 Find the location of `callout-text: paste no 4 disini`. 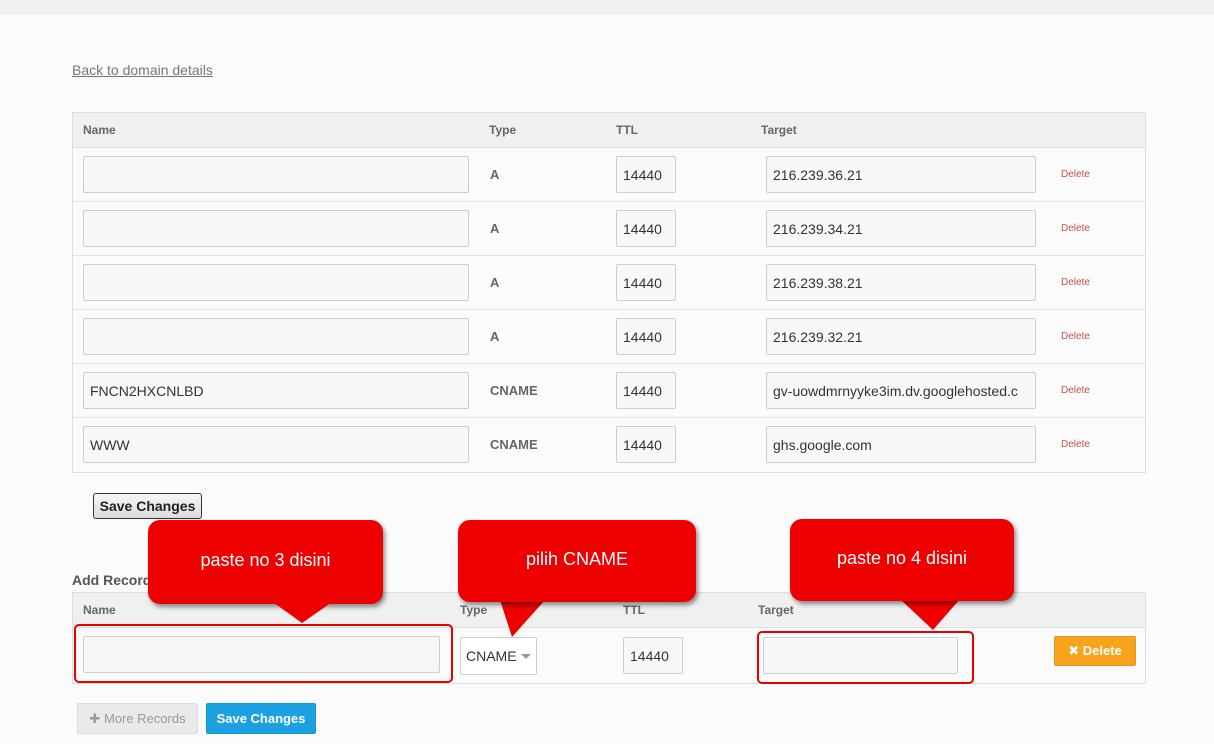

callout-text: paste no 4 disini is located at coordinates (902, 558).